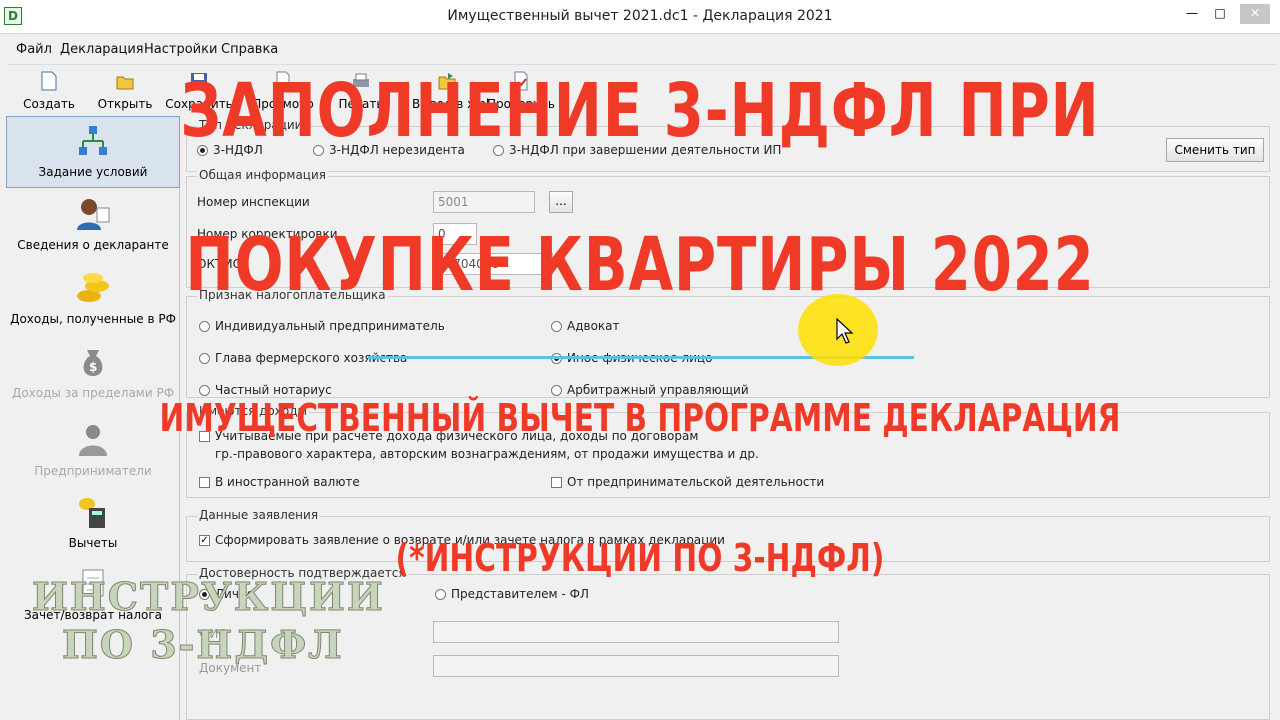  I want to click on entrepreneur-icon, so click(93, 440).